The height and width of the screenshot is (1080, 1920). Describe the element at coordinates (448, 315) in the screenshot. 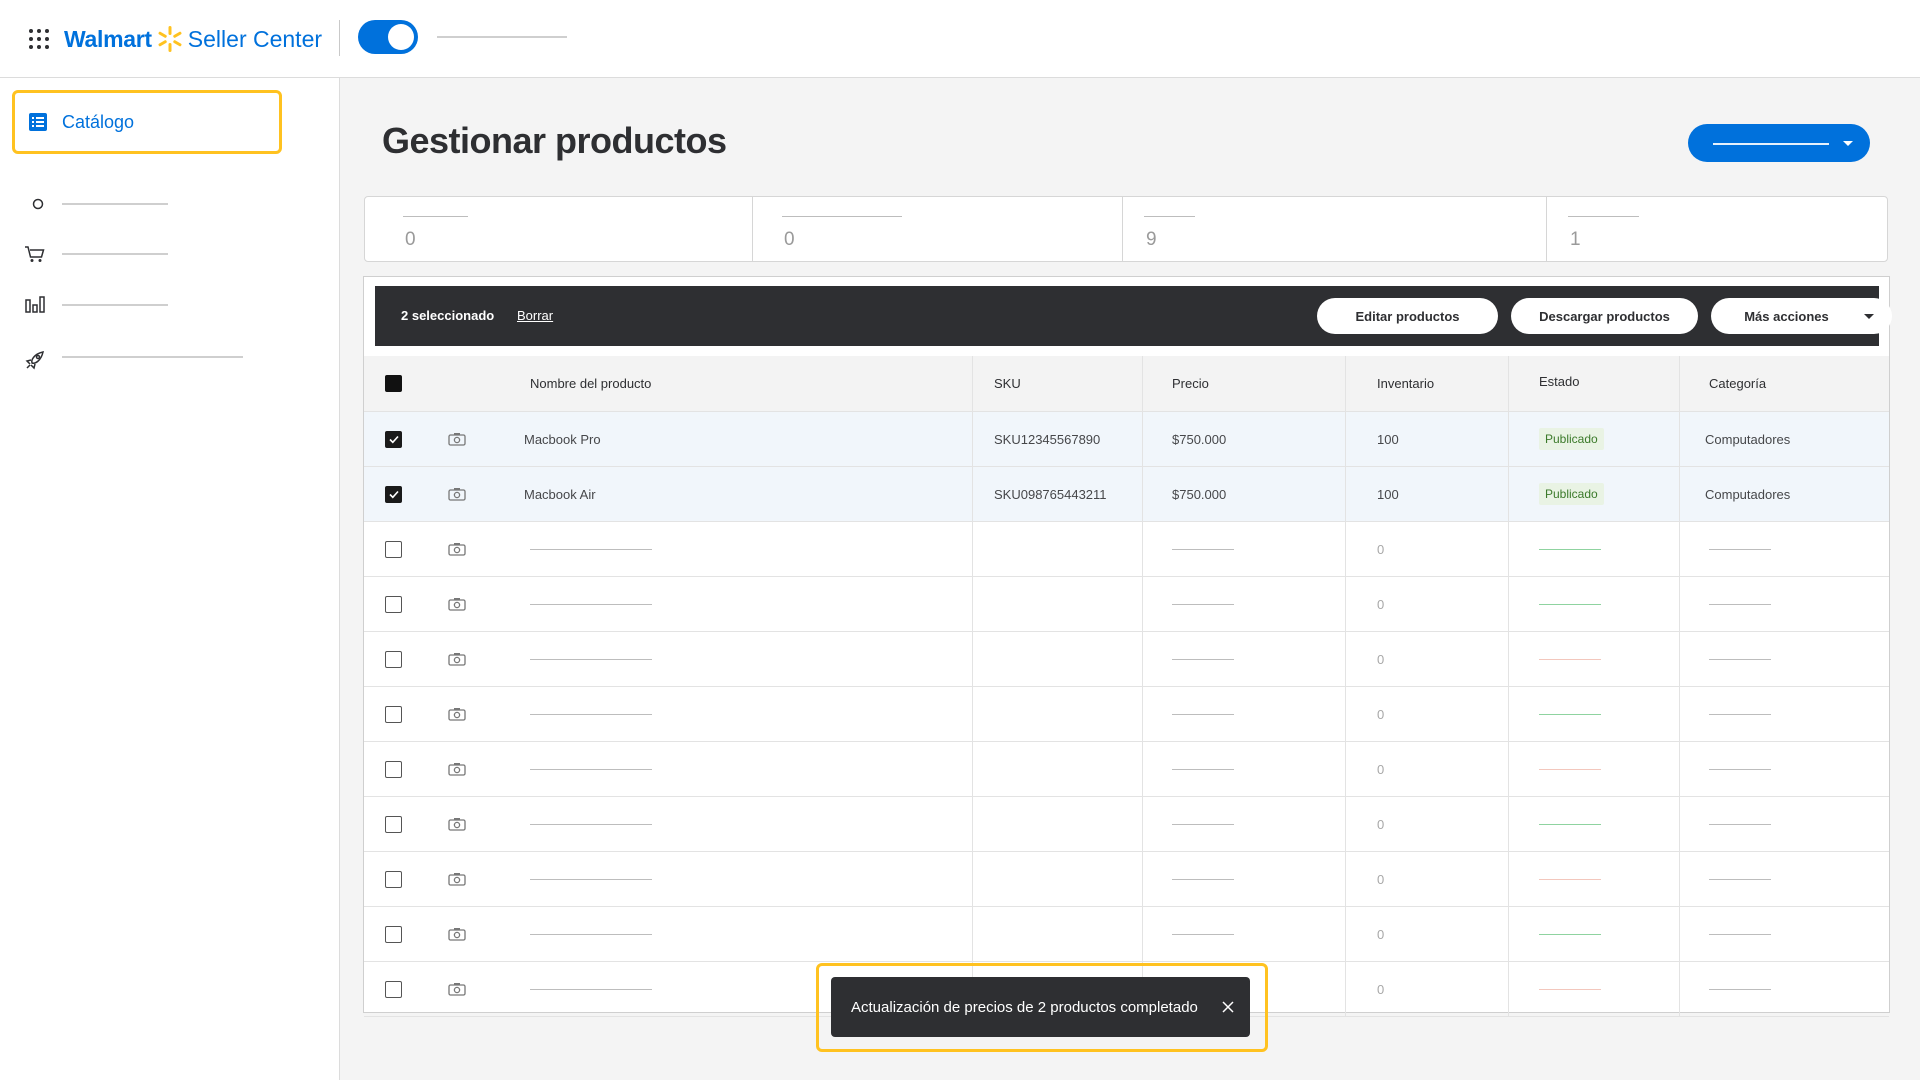

I see `selected-count: 2 seleccionado` at that location.